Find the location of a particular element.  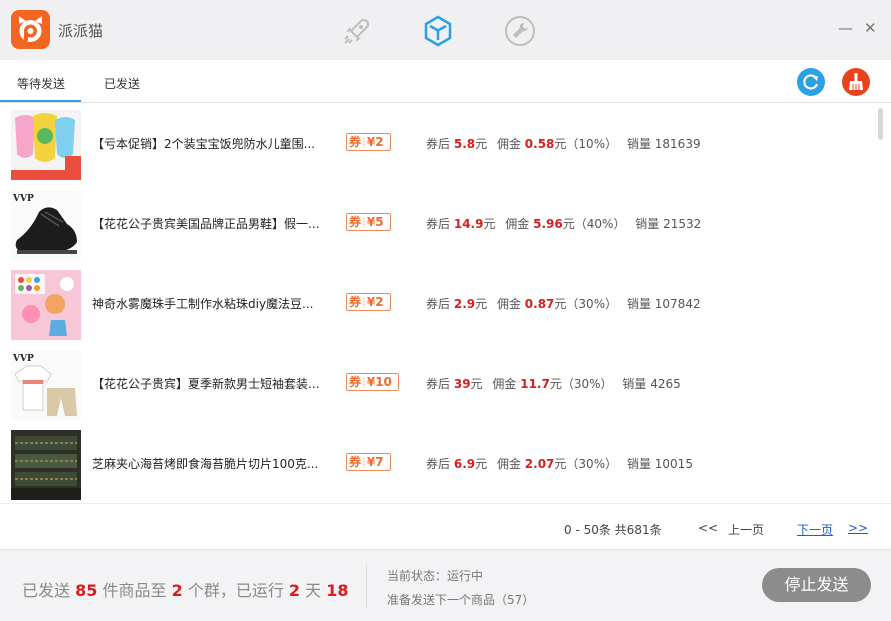

refresh-button is located at coordinates (811, 82).